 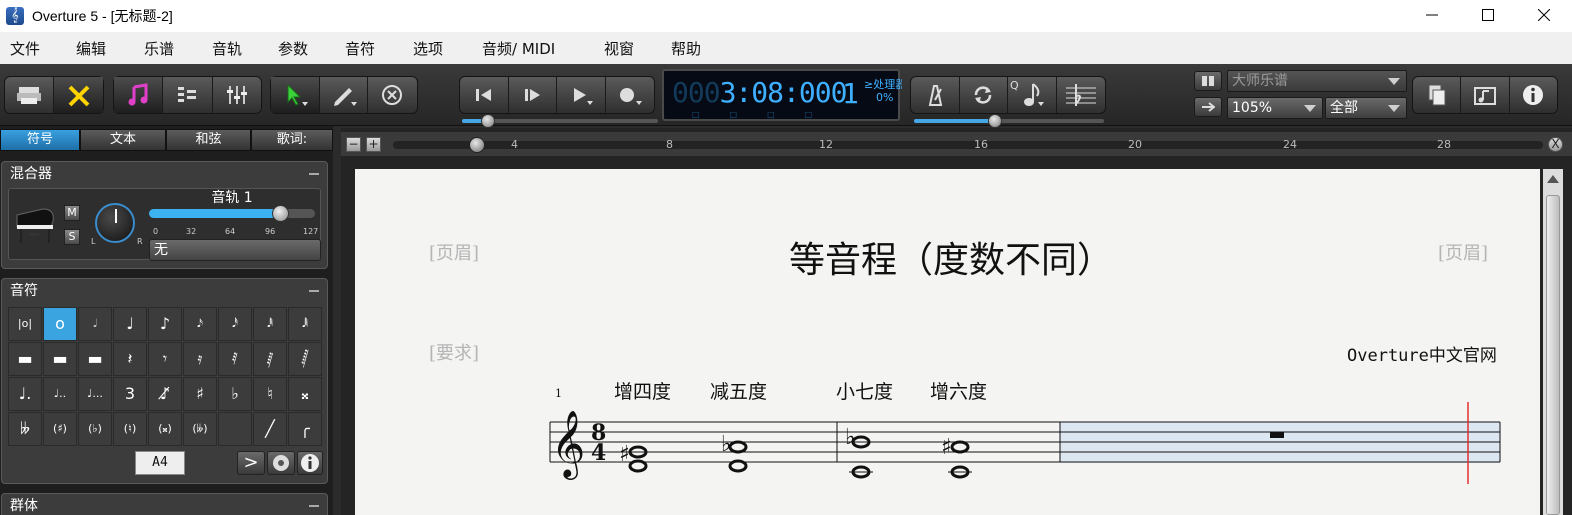 I want to click on cautionary-natural-icon: (♮), so click(x=130, y=429).